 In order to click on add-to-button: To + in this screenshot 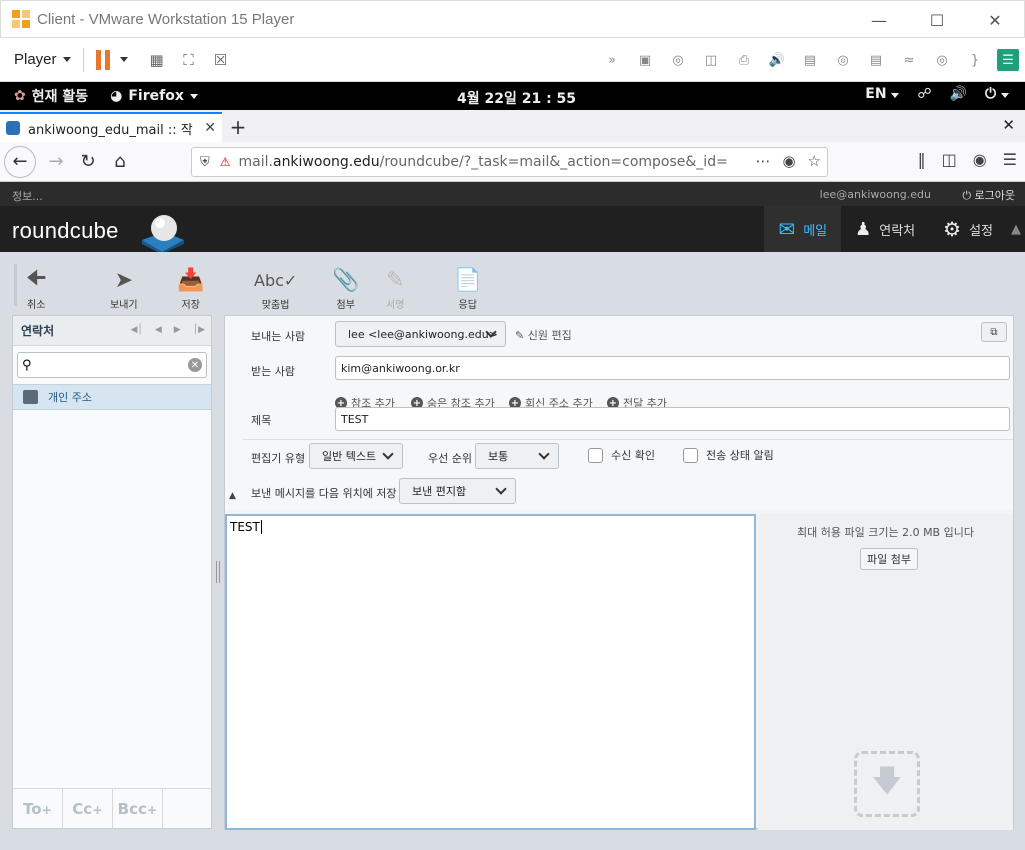, I will do `click(38, 809)`.